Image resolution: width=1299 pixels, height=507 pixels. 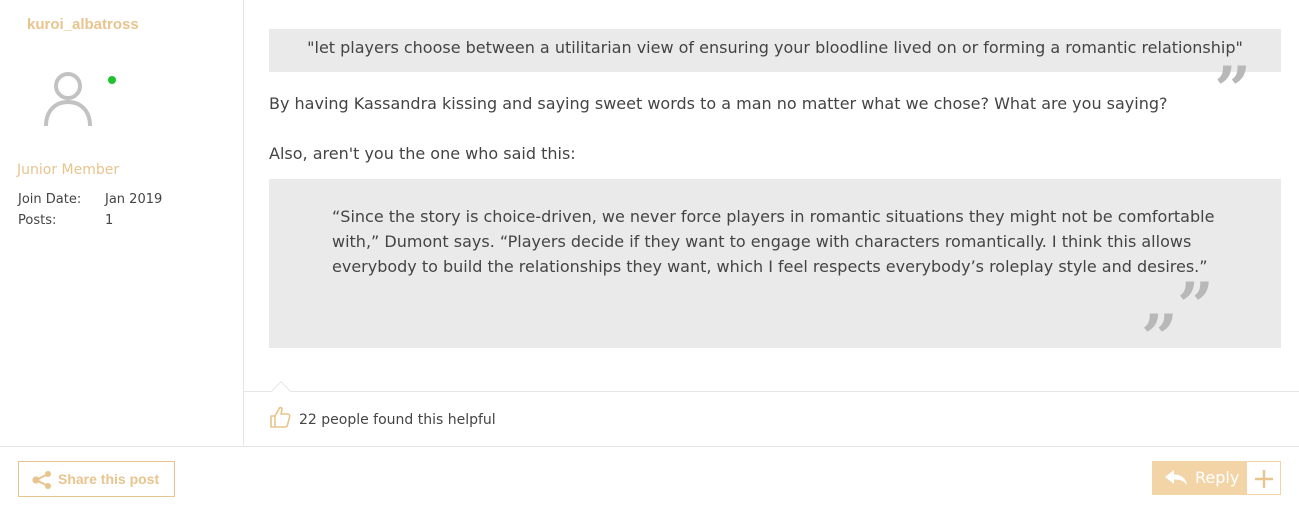 I want to click on posts-value: 1, so click(x=109, y=220).